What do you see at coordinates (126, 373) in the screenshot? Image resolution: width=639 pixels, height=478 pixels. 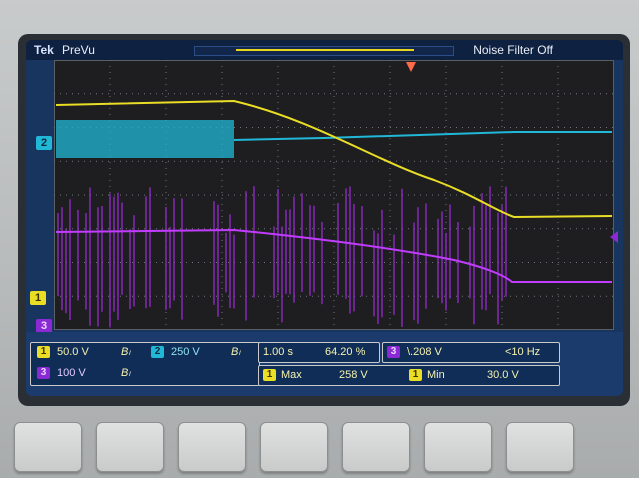 I see `ch3-bw-icon: Bₗ` at bounding box center [126, 373].